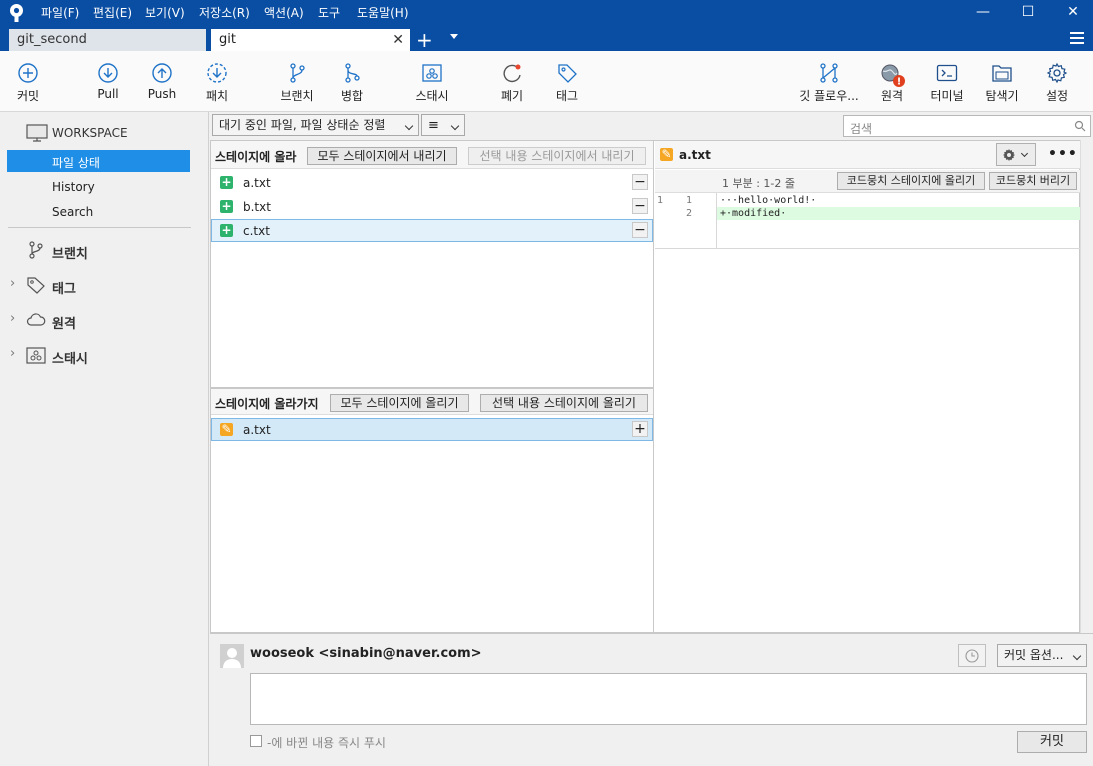  I want to click on old-line-number: 1, so click(660, 200).